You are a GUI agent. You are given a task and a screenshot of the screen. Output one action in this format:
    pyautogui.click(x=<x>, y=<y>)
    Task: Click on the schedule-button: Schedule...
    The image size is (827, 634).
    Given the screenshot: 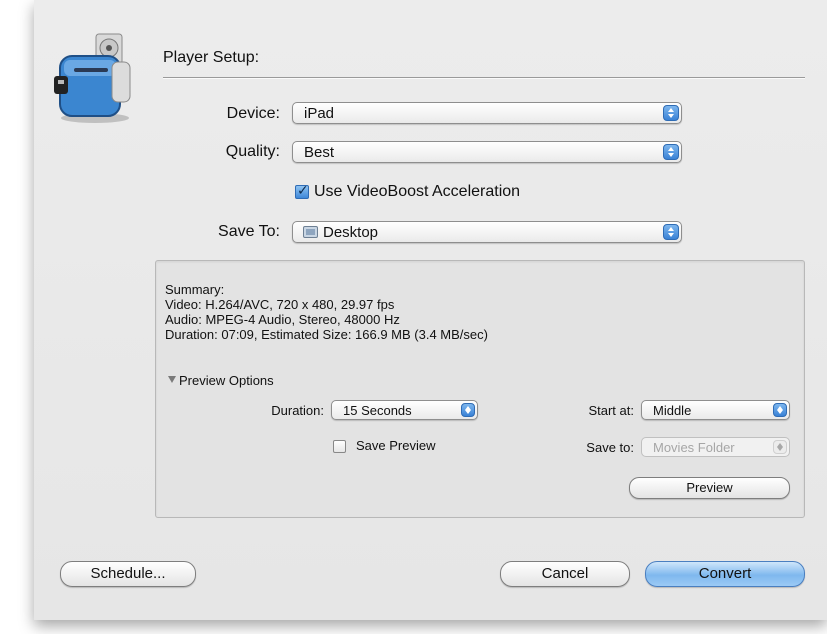 What is the action you would take?
    pyautogui.click(x=128, y=574)
    